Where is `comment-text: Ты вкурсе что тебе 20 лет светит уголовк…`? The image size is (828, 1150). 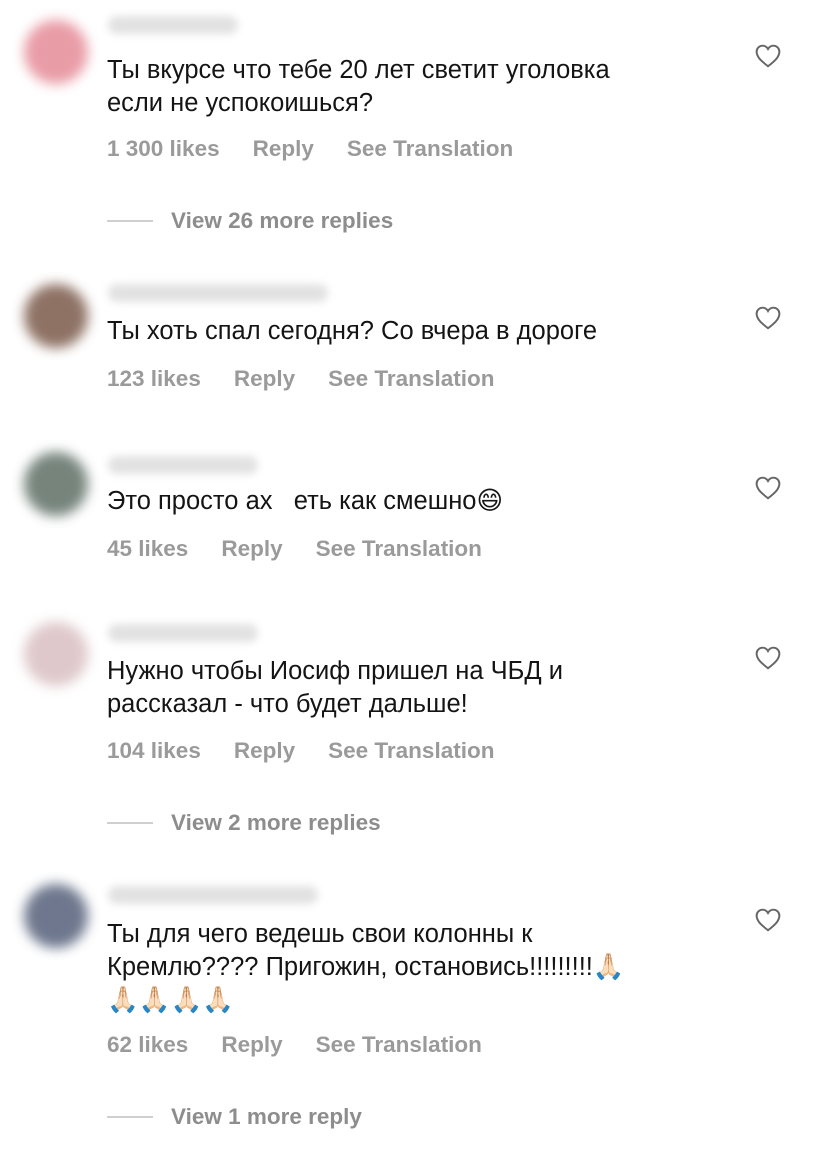
comment-text: Ты вкурсе что тебе 20 лет светит уголовк… is located at coordinates (358, 86).